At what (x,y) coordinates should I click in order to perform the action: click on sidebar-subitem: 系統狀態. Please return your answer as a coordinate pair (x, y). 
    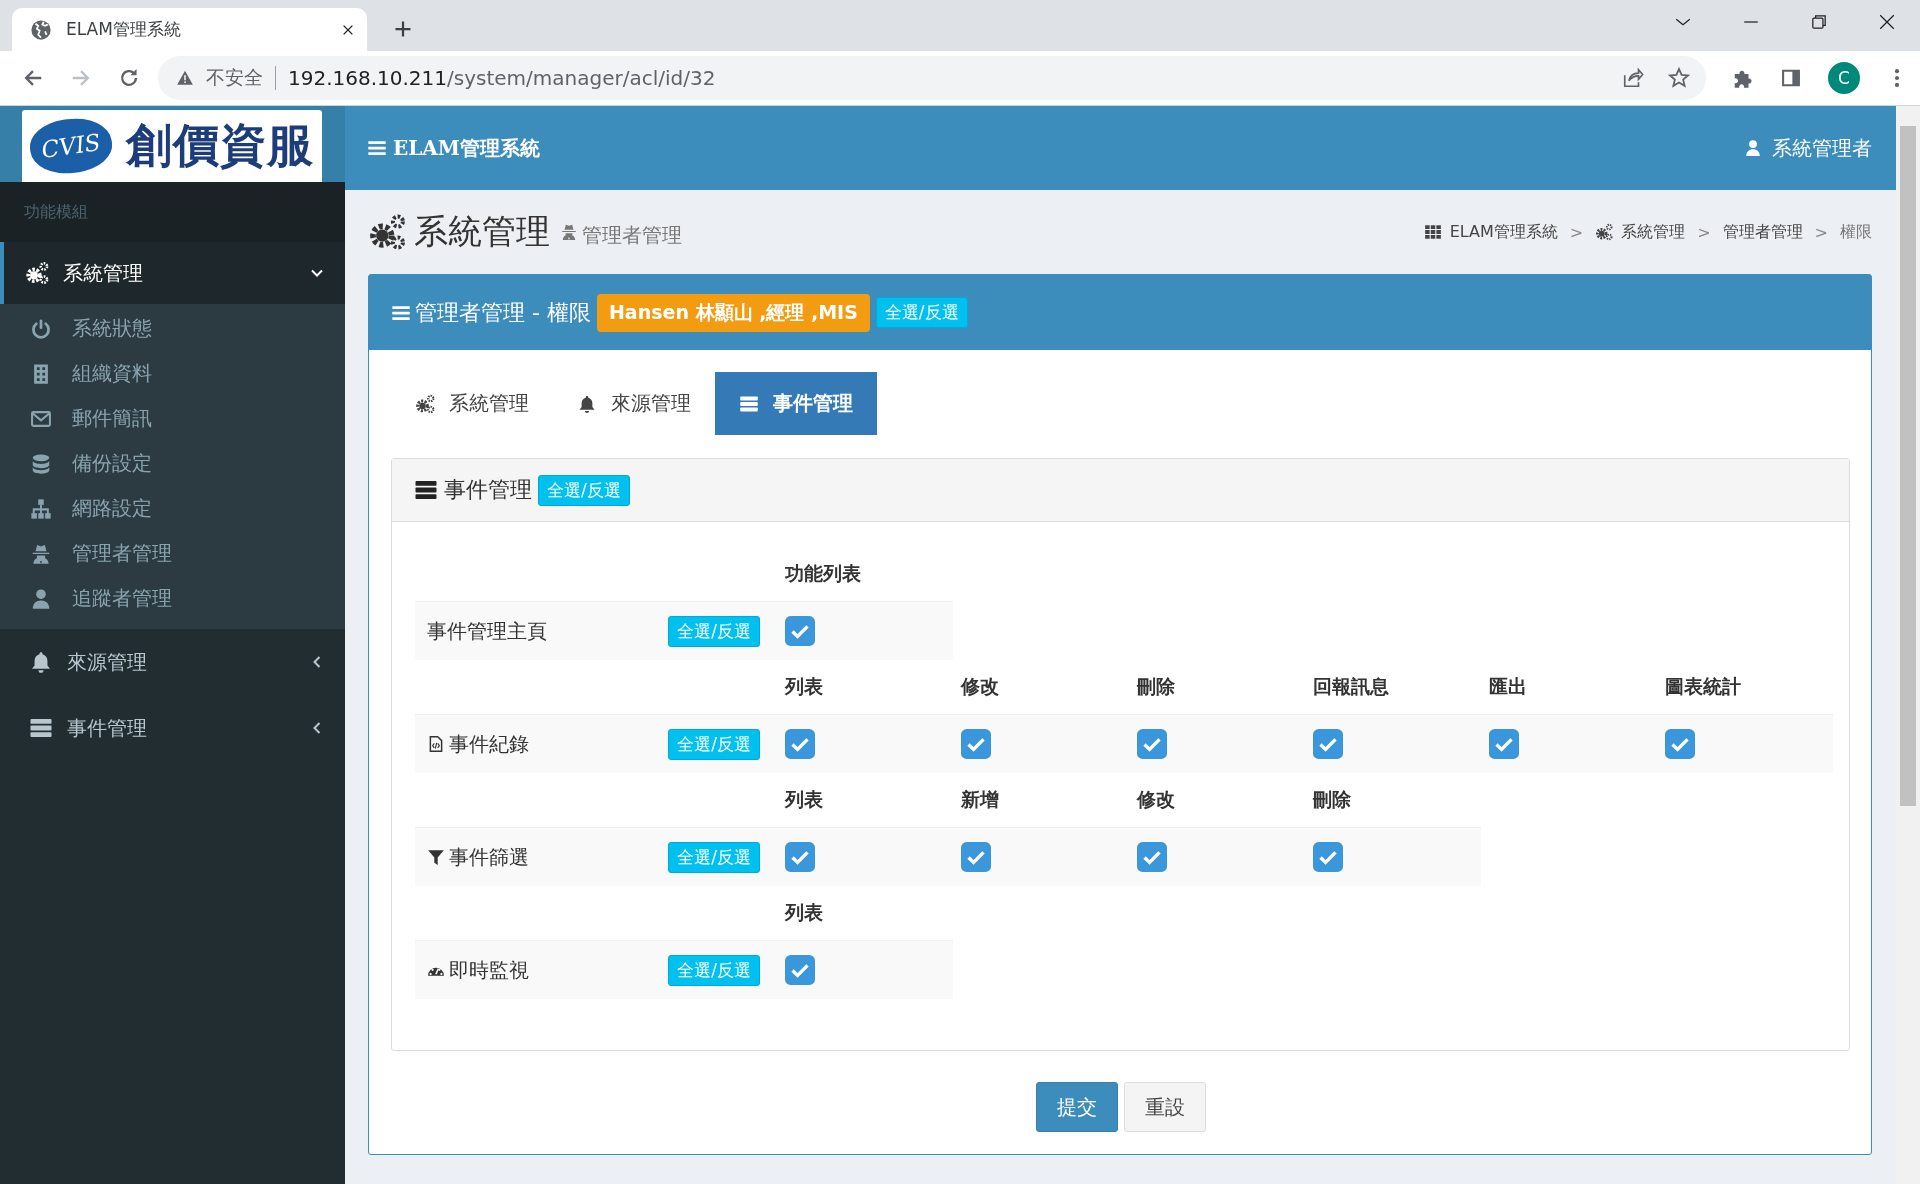
    Looking at the image, I should click on (172, 328).